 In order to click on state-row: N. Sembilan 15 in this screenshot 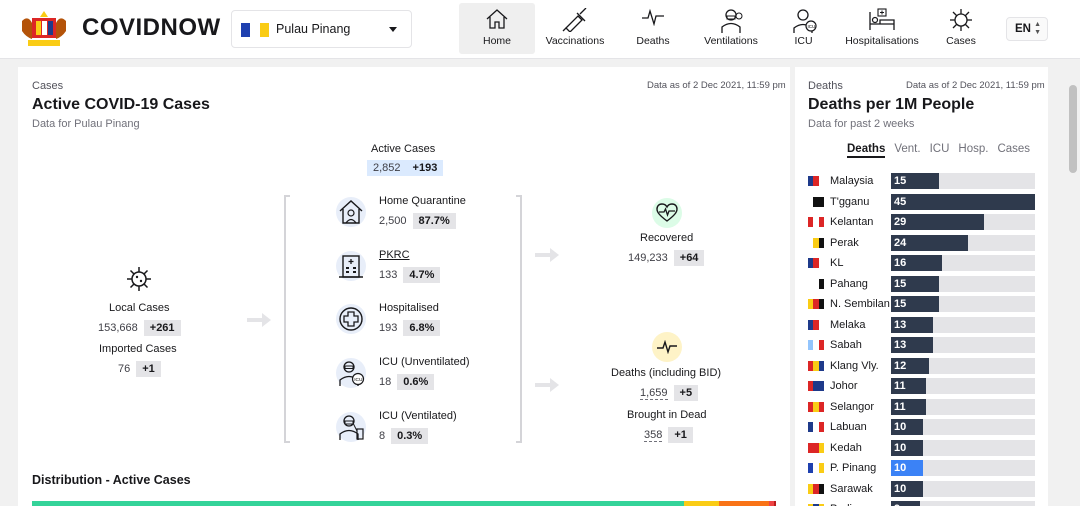, I will do `click(922, 304)`.